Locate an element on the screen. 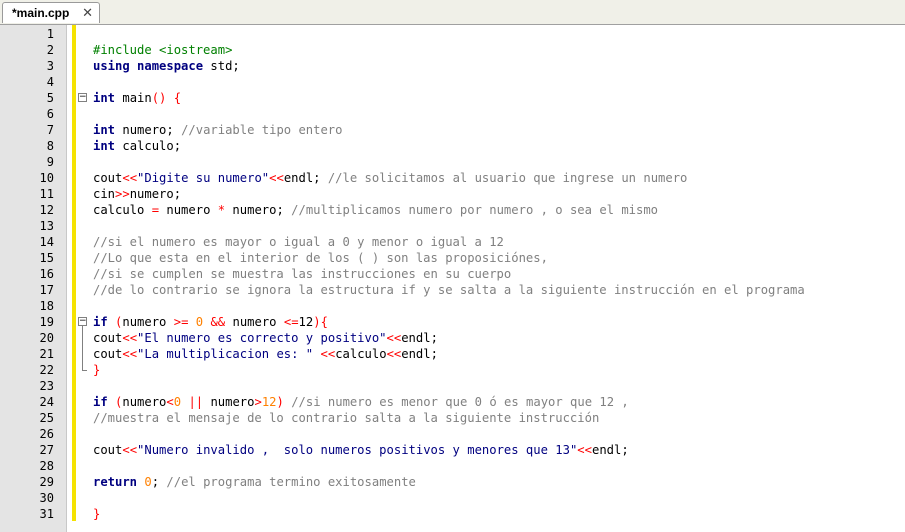  code-line: 23 is located at coordinates (452, 386).